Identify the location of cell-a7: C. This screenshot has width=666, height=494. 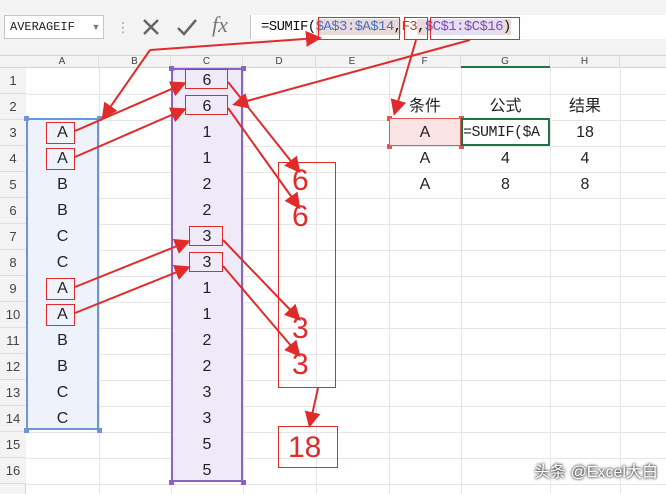
(62, 237).